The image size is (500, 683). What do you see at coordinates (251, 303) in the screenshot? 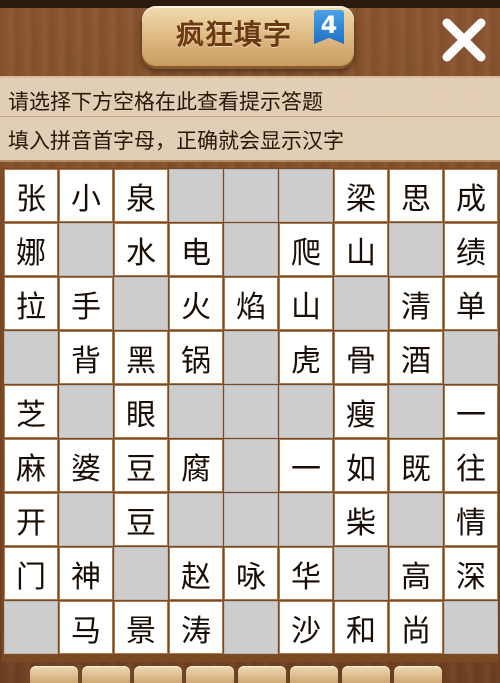
I see `crossword-cell: 焰` at bounding box center [251, 303].